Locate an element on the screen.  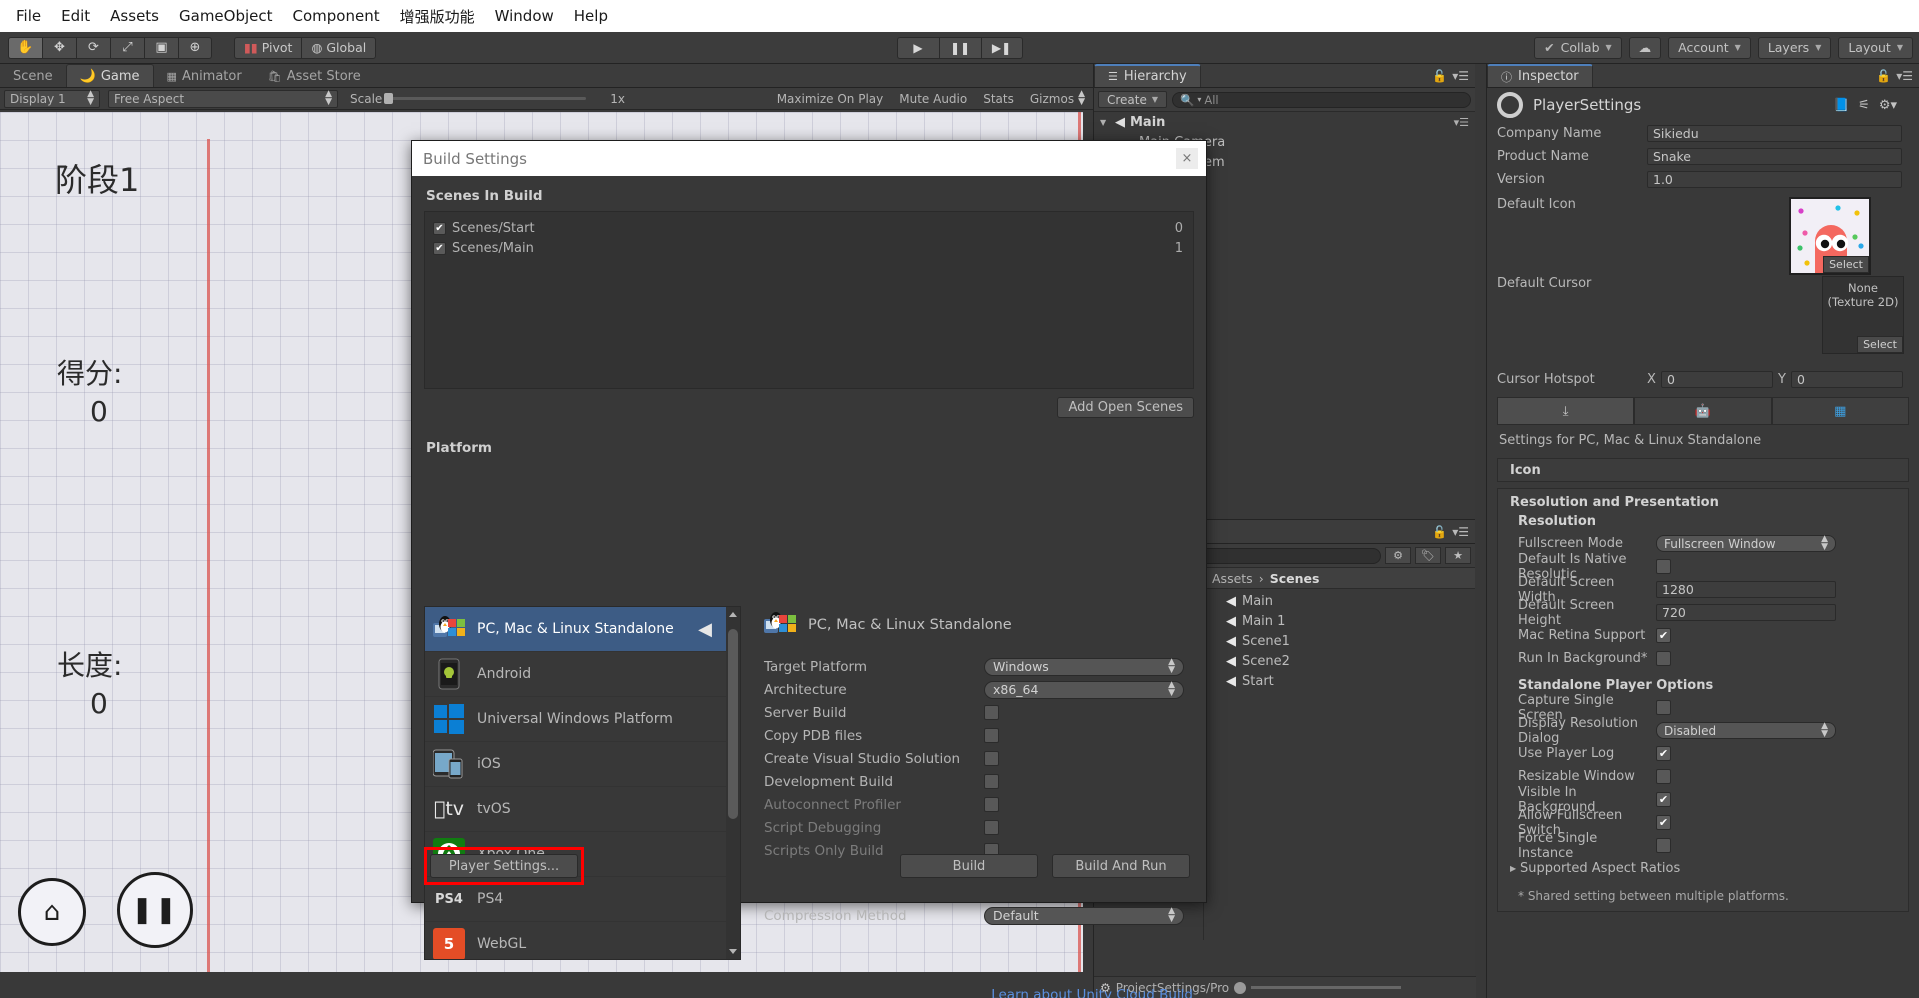
preset-icon: ⚟ is located at coordinates (1864, 105).